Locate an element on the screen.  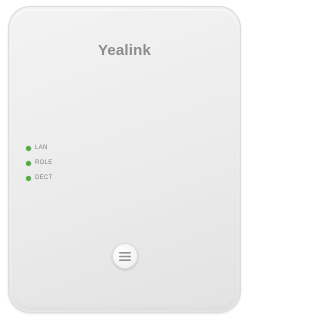
menu-icon is located at coordinates (125, 256).